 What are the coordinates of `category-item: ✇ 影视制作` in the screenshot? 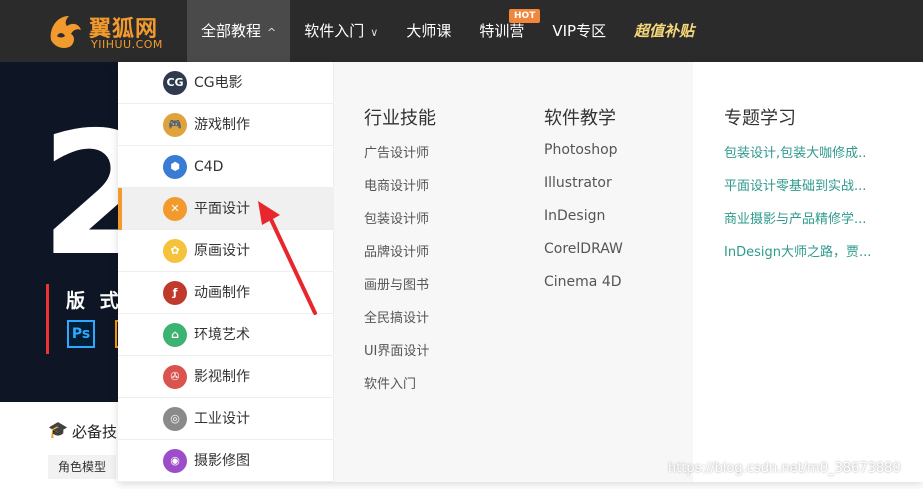 It's located at (226, 377).